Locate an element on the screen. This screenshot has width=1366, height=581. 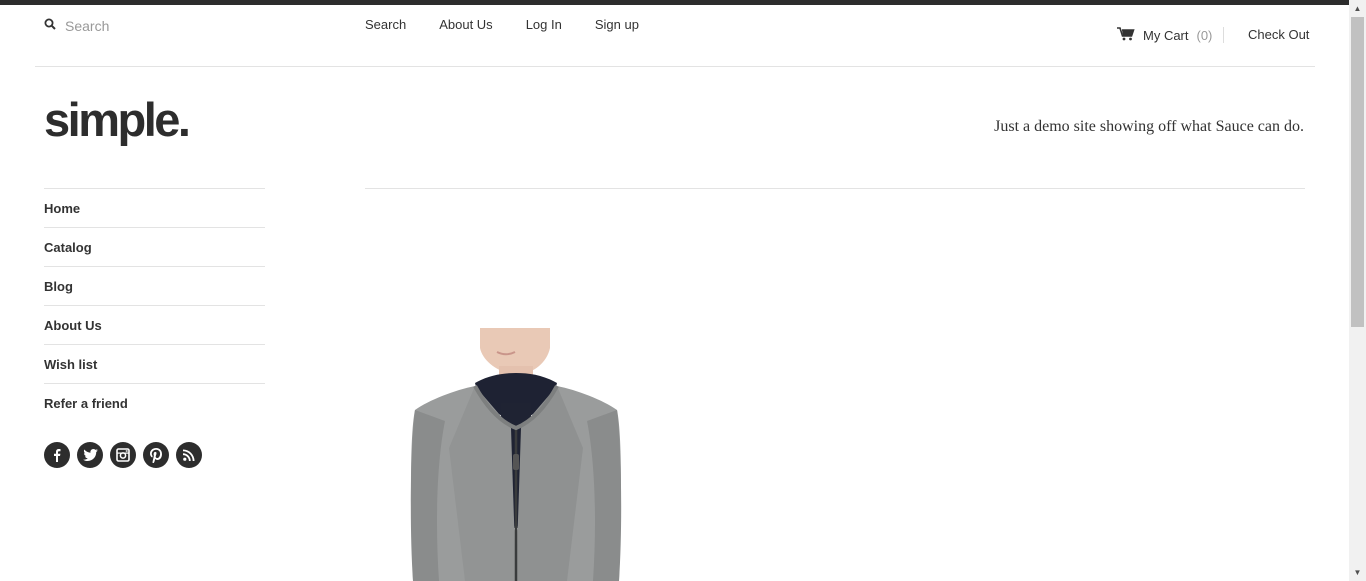
instagram-icon is located at coordinates (123, 455).